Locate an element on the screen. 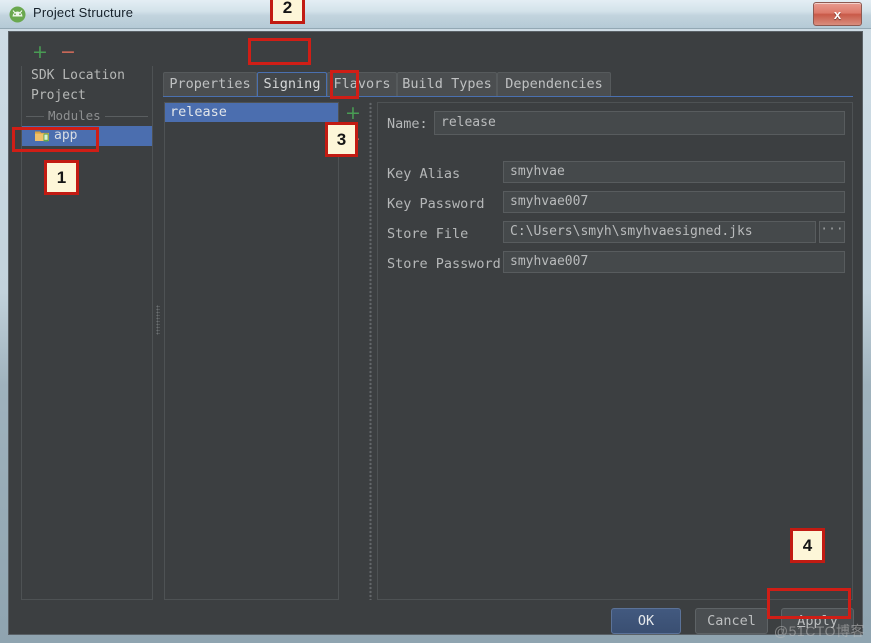  apply-button: Apply is located at coordinates (817, 621).